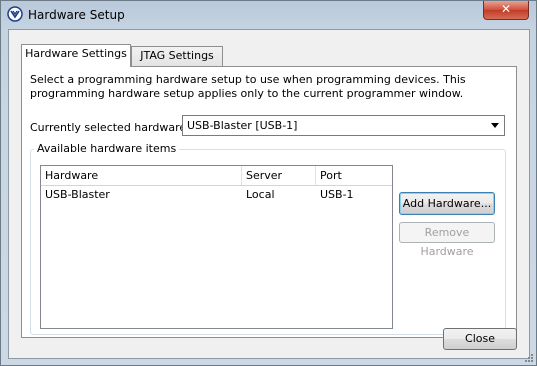  I want to click on tab-jtag-settings: JTAG Settings, so click(177, 56).